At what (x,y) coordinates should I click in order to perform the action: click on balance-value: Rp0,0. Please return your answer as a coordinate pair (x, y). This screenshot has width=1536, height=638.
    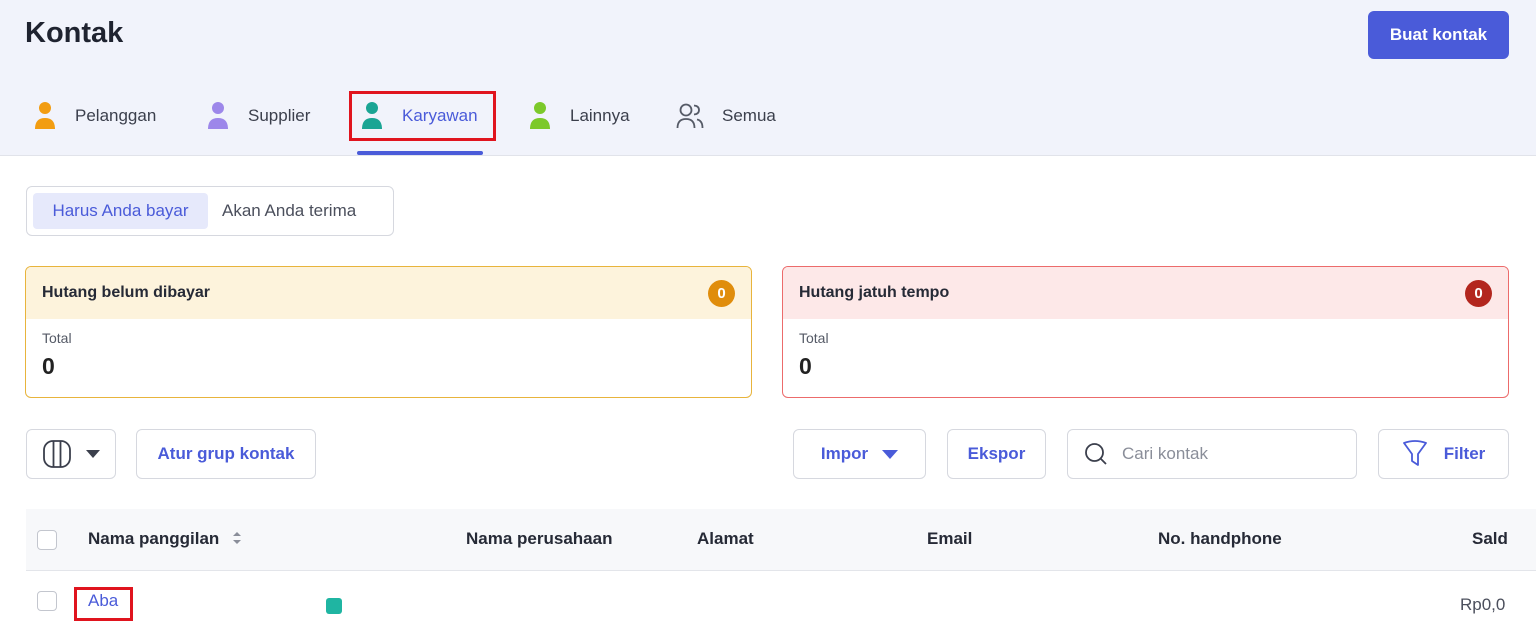
    Looking at the image, I should click on (1483, 604).